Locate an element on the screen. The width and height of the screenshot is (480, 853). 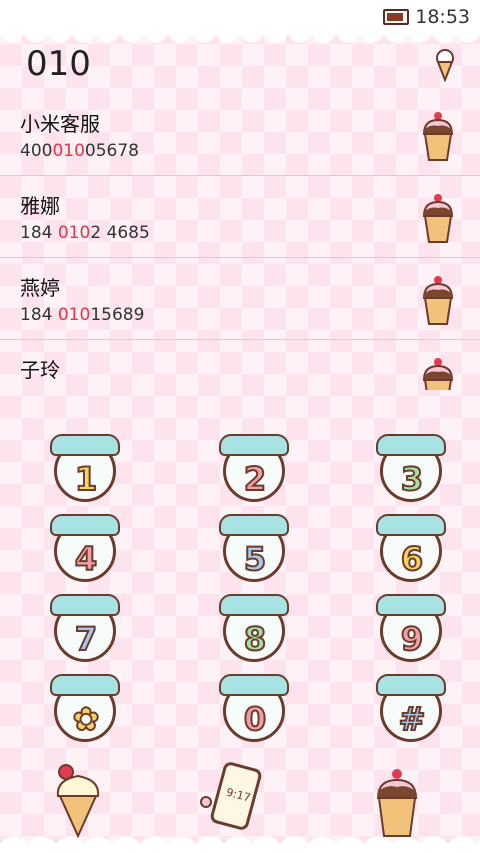
contact-row: 雅娜 184 0102 4685 is located at coordinates (240, 217).